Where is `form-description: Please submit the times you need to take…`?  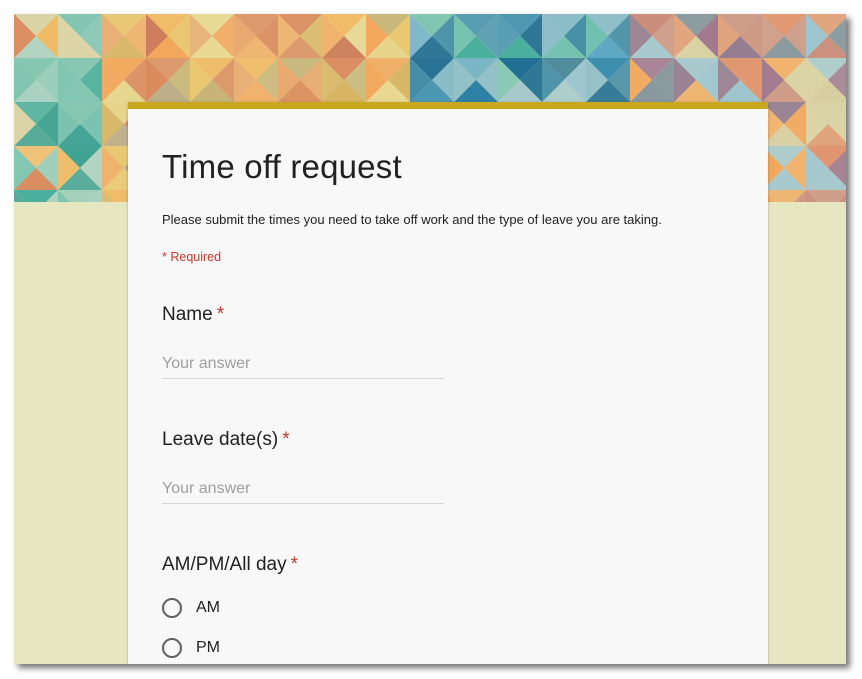
form-description: Please submit the times you need to take… is located at coordinates (412, 219).